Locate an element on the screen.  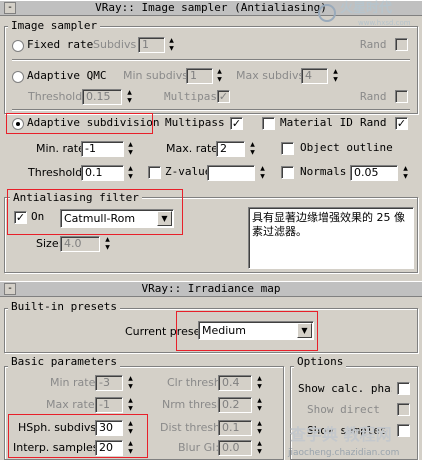
gi-max-rate-input: -1 is located at coordinates (109, 405).